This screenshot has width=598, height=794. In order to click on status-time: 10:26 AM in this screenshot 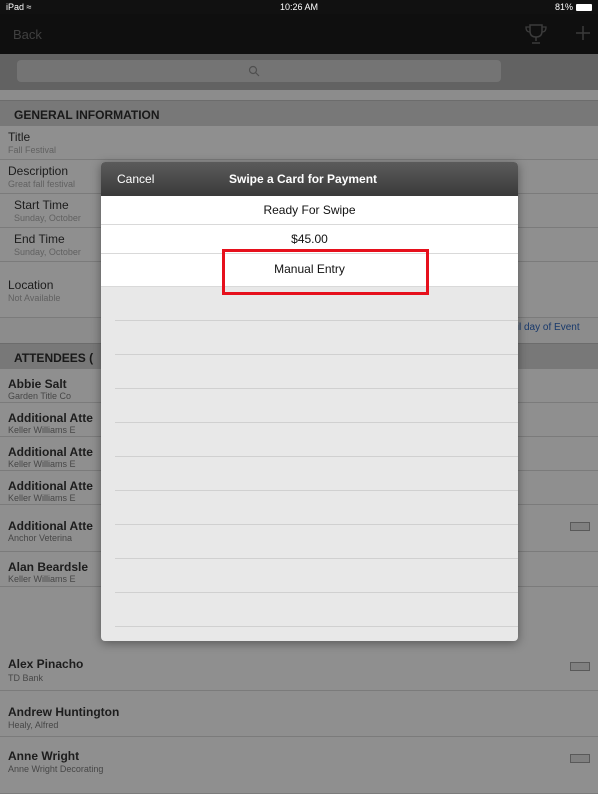, I will do `click(299, 7)`.